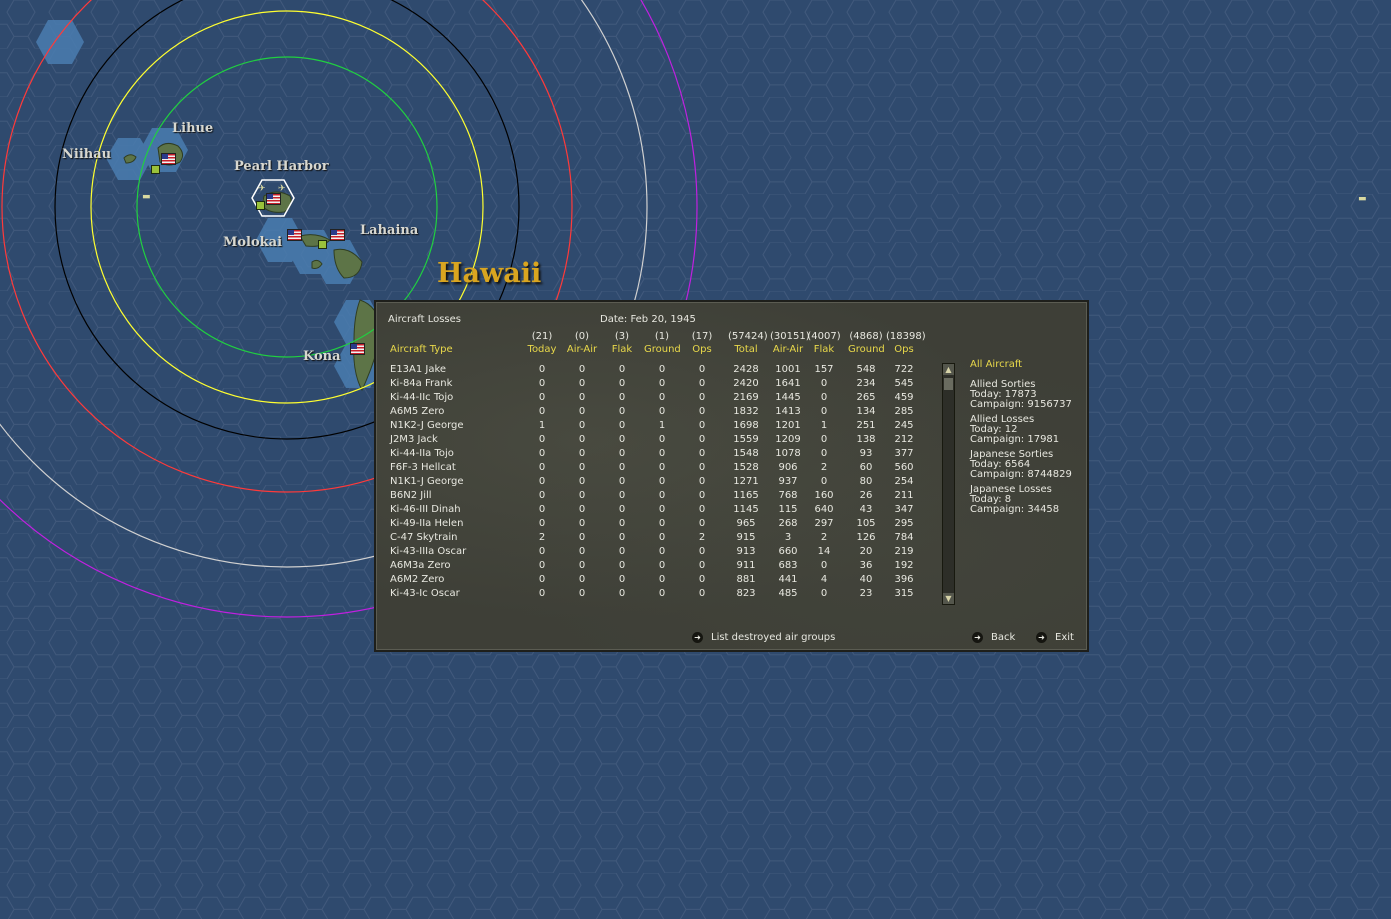  What do you see at coordinates (86, 154) in the screenshot?
I see `place-niihau: Niihau` at bounding box center [86, 154].